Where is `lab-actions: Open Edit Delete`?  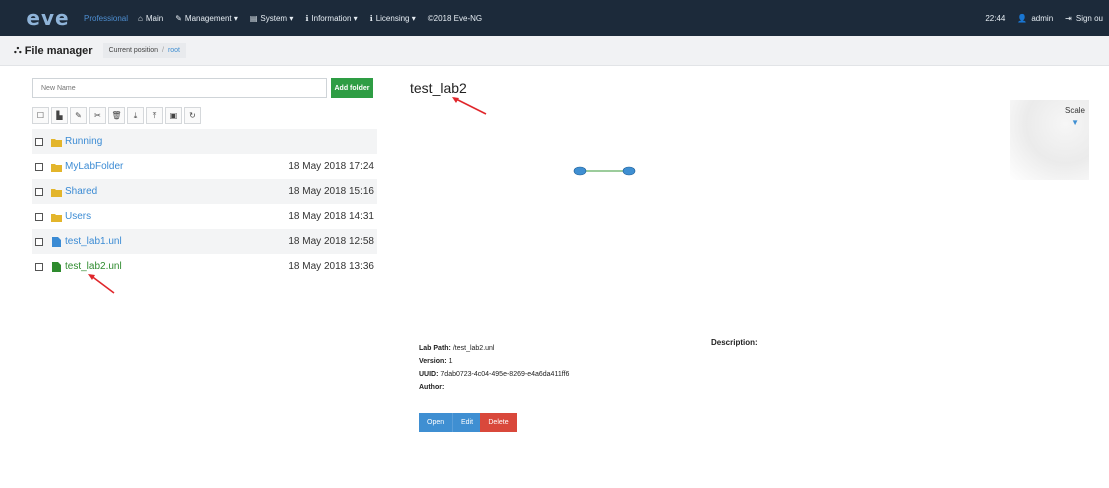 lab-actions: Open Edit Delete is located at coordinates (468, 422).